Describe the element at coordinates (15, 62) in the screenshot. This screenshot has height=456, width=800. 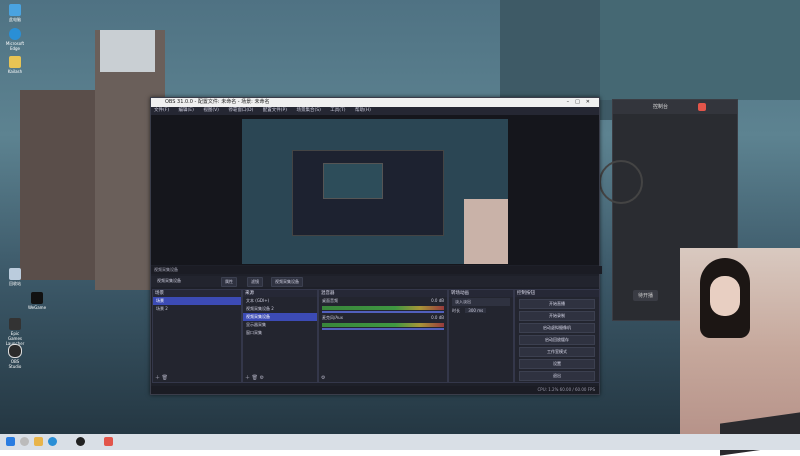
I see `folder-icon` at that location.